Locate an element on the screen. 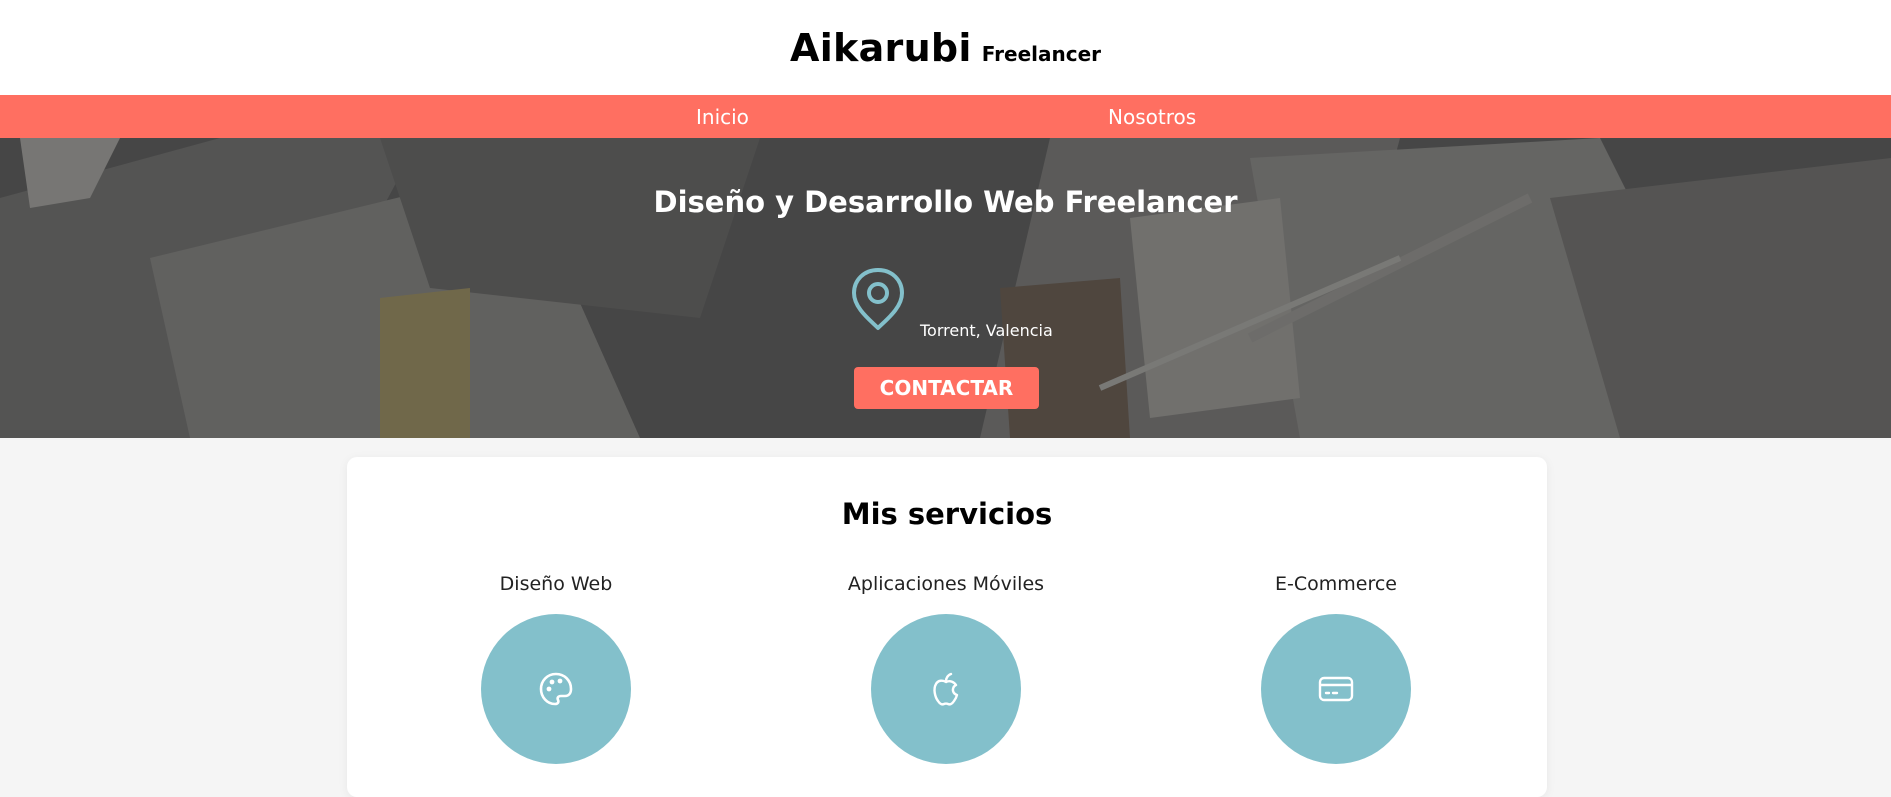 The width and height of the screenshot is (1891, 797). palette-icon is located at coordinates (556, 689).